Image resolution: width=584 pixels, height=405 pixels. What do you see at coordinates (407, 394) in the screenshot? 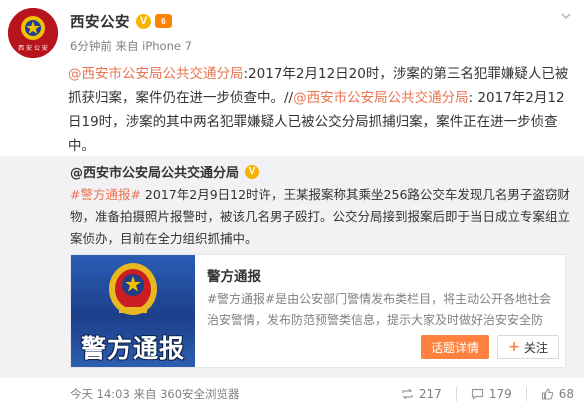
I see `repost-icon` at bounding box center [407, 394].